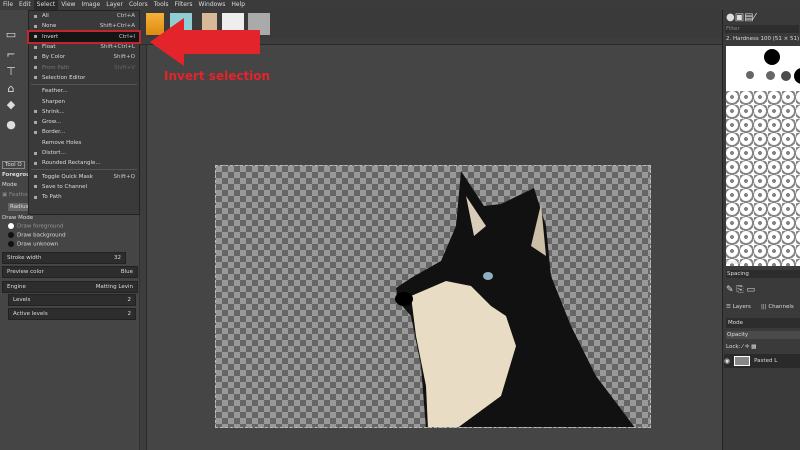 The width and height of the screenshot is (800, 450). I want to click on lock-row: Lock: ⁄ ✛ ▩, so click(741, 347).